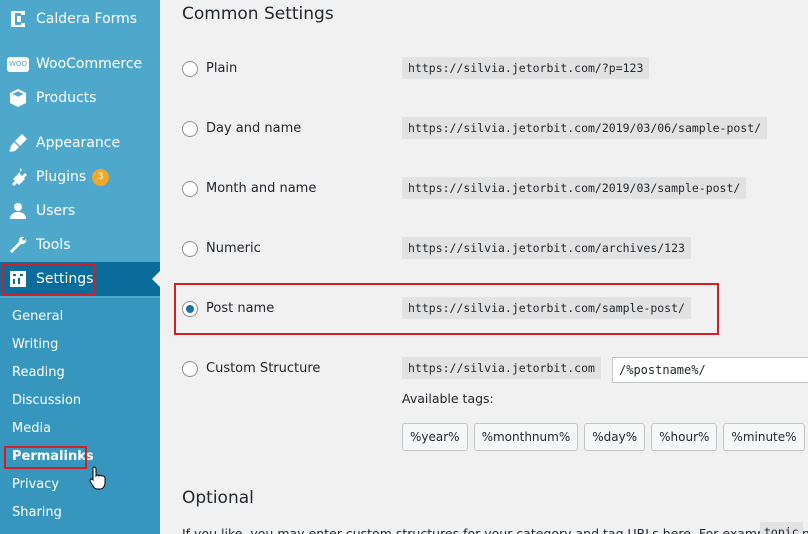  What do you see at coordinates (446, 309) in the screenshot?
I see `post-name-highlight-box` at bounding box center [446, 309].